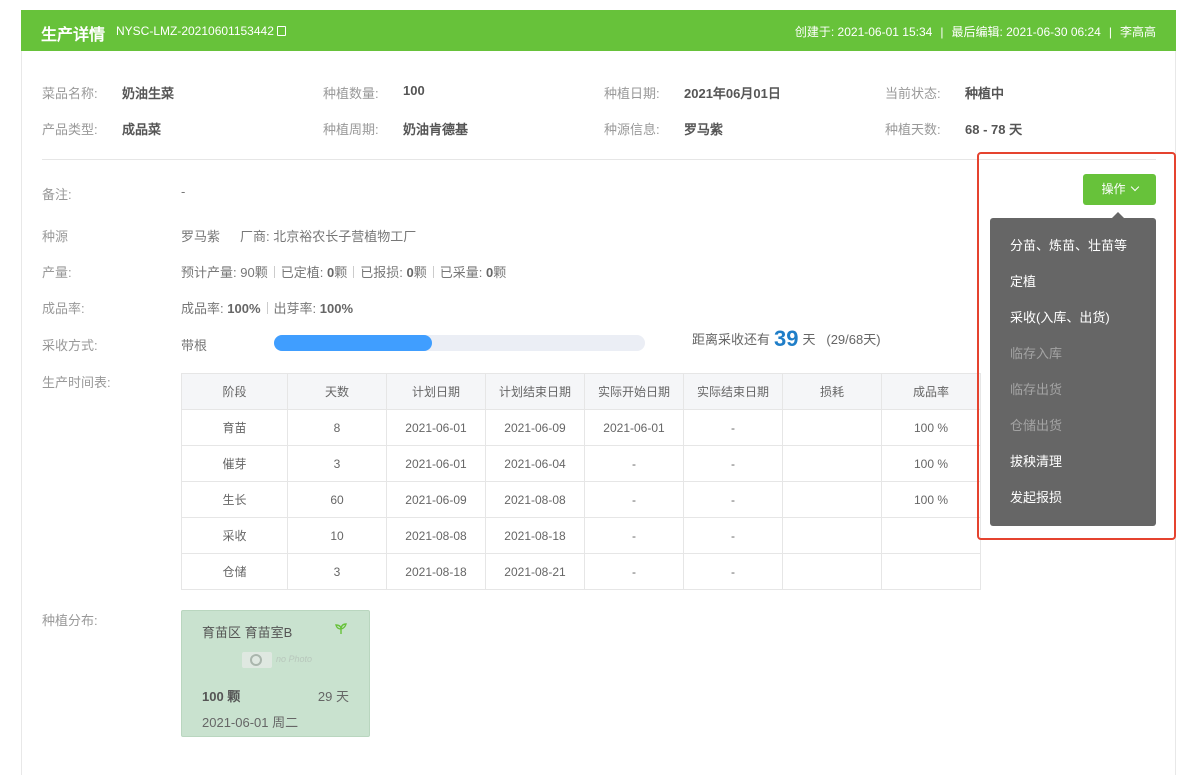 The height and width of the screenshot is (775, 1194). I want to click on table-cell: 2021-08-18, so click(436, 571).